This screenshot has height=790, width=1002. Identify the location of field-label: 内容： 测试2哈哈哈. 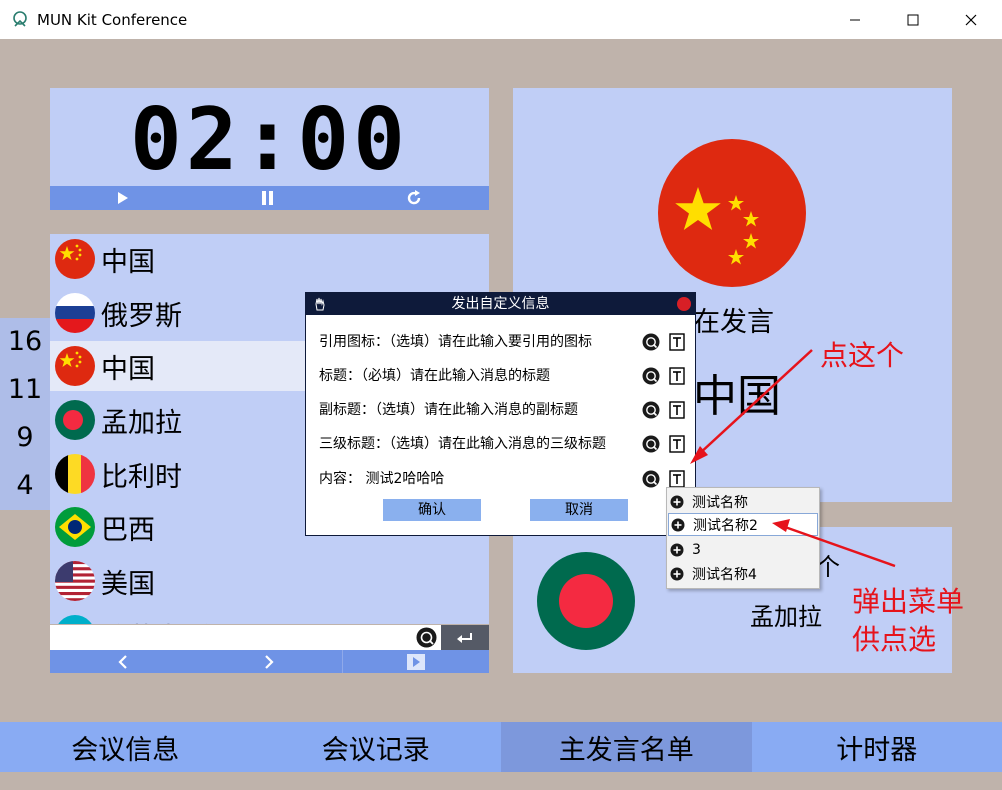
(382, 479).